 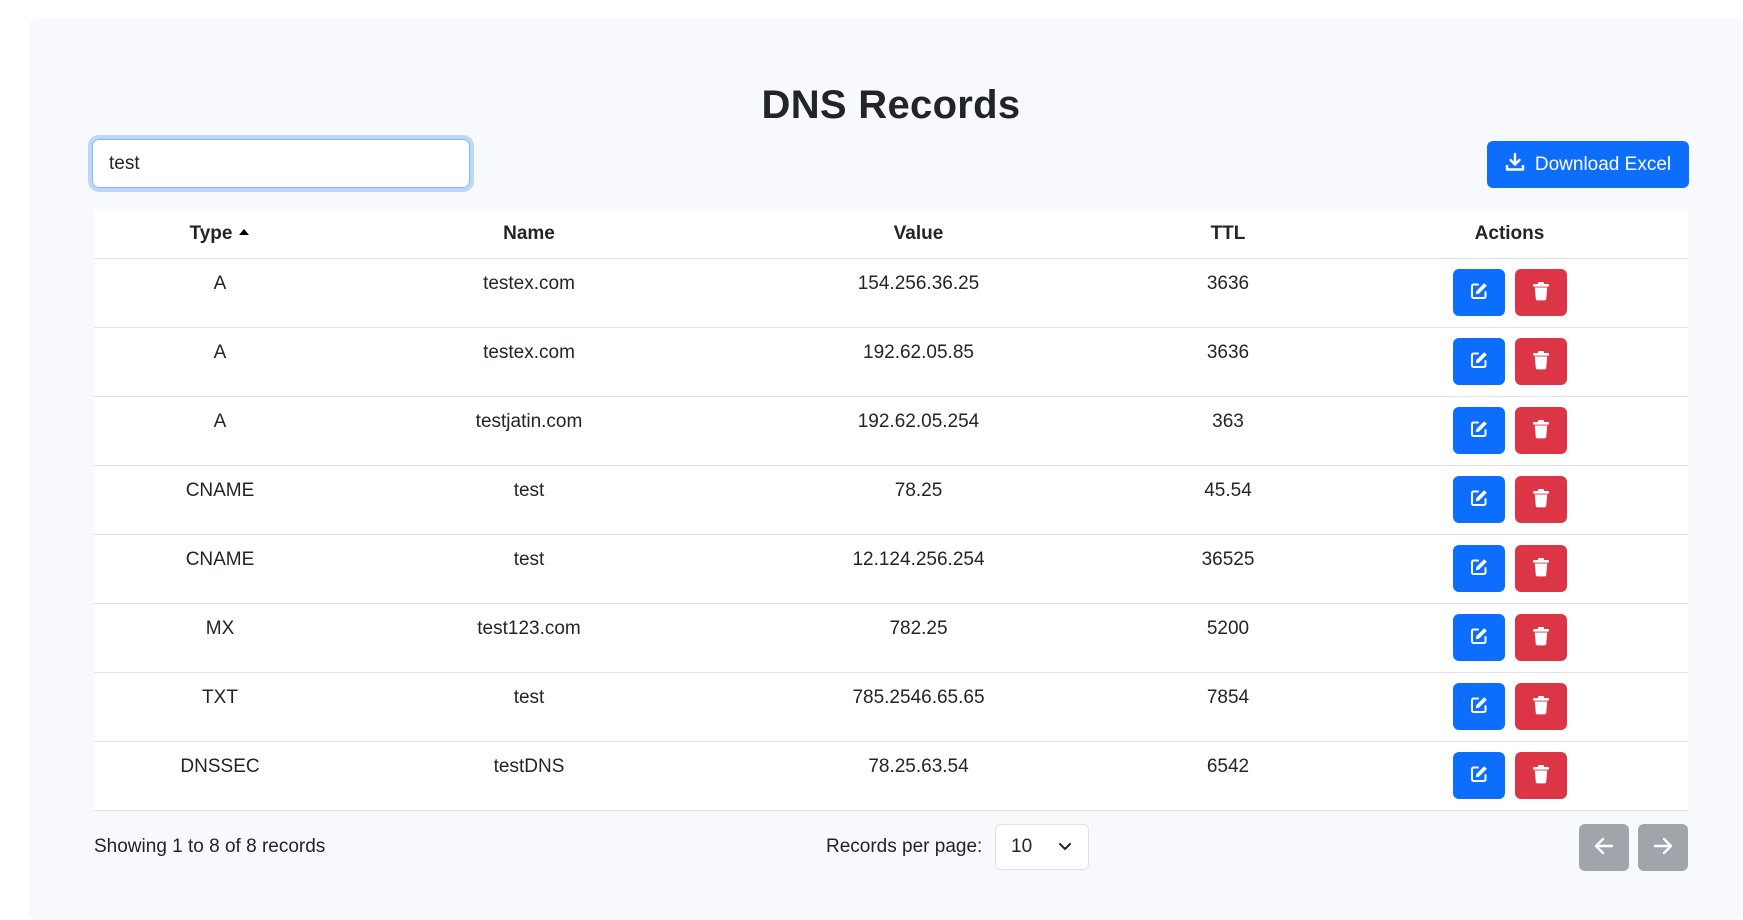 I want to click on cell-type: MX, so click(x=220, y=628).